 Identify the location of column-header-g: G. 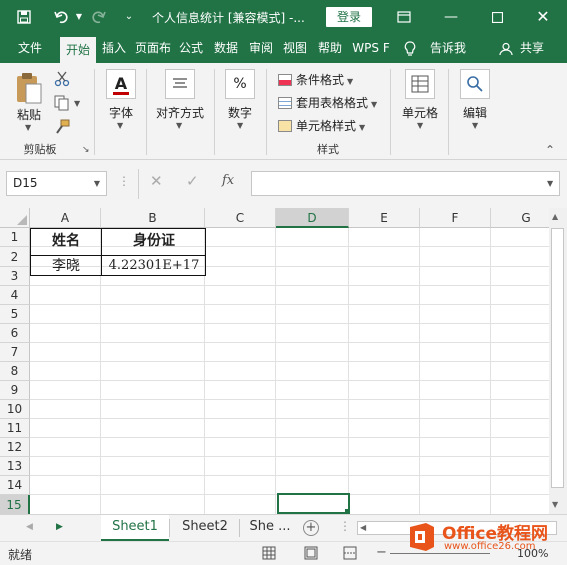
(520, 218).